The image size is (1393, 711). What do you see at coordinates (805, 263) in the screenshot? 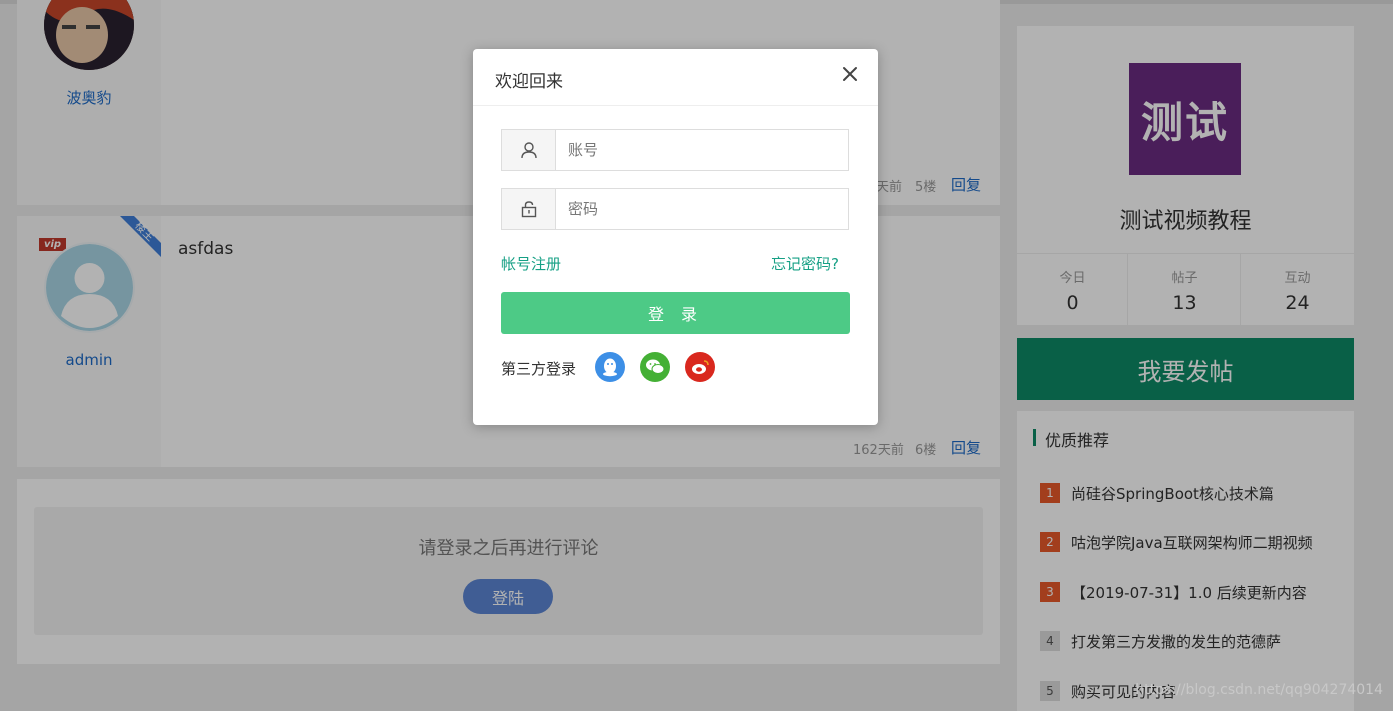
I see `forgot-password-link: 忘记密码?` at bounding box center [805, 263].